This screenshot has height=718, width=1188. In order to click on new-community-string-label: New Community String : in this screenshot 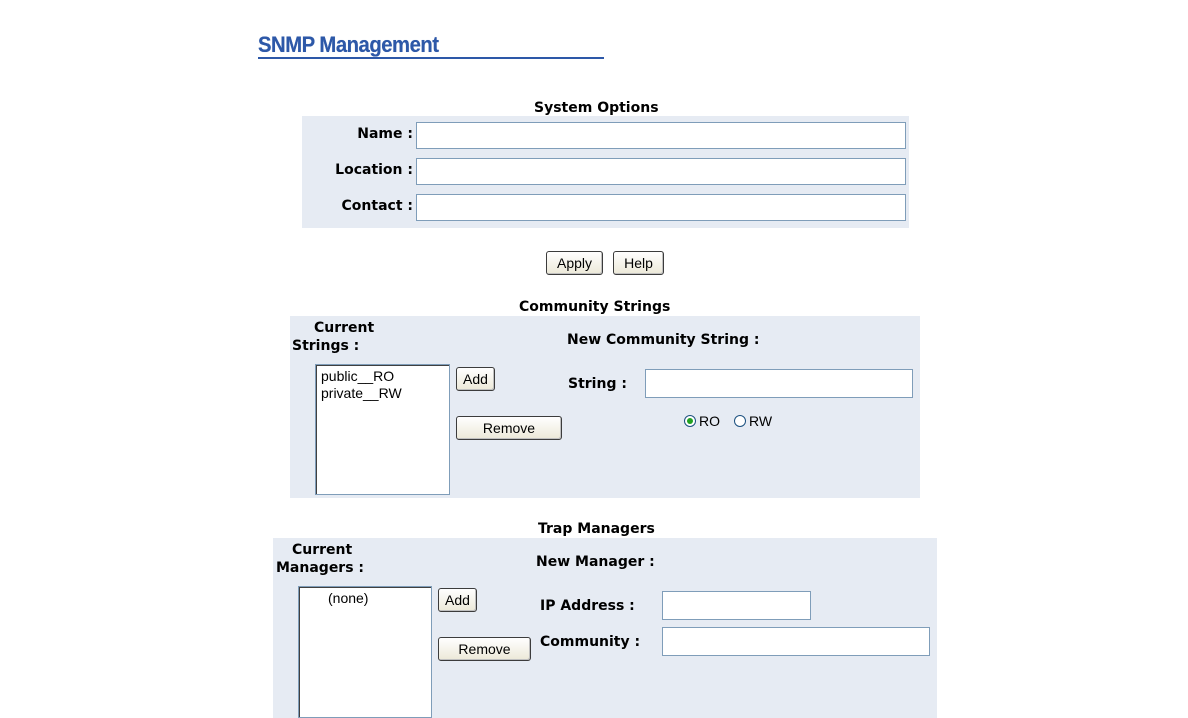, I will do `click(663, 340)`.